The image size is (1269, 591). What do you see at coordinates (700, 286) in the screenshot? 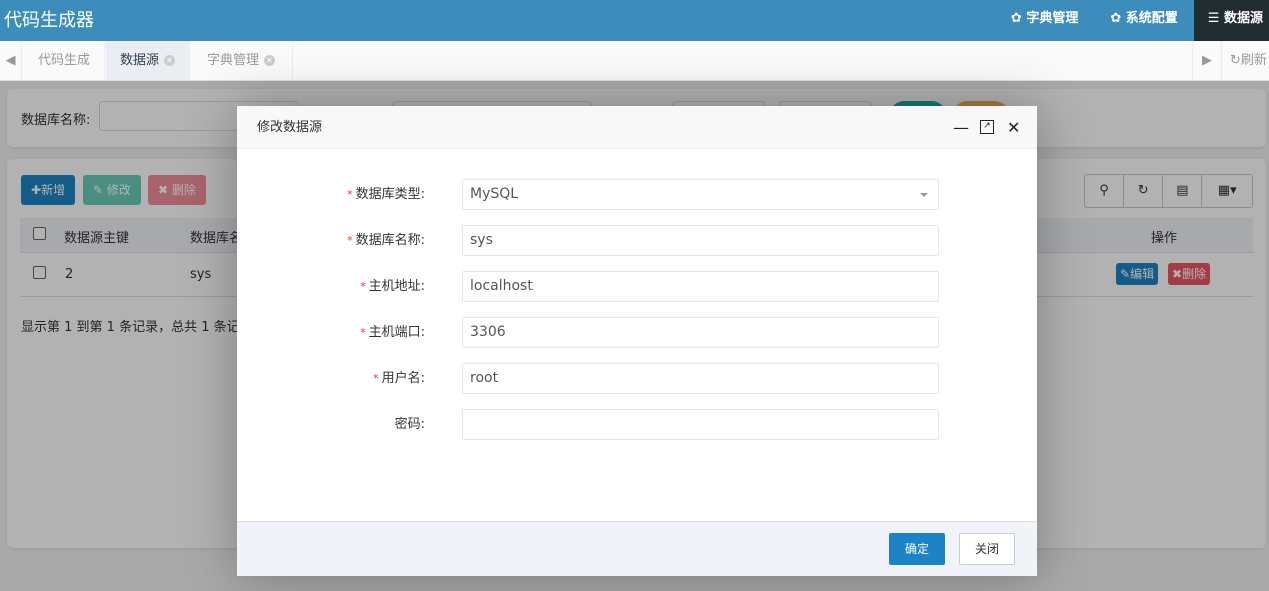
I see `host-field: localhost` at bounding box center [700, 286].